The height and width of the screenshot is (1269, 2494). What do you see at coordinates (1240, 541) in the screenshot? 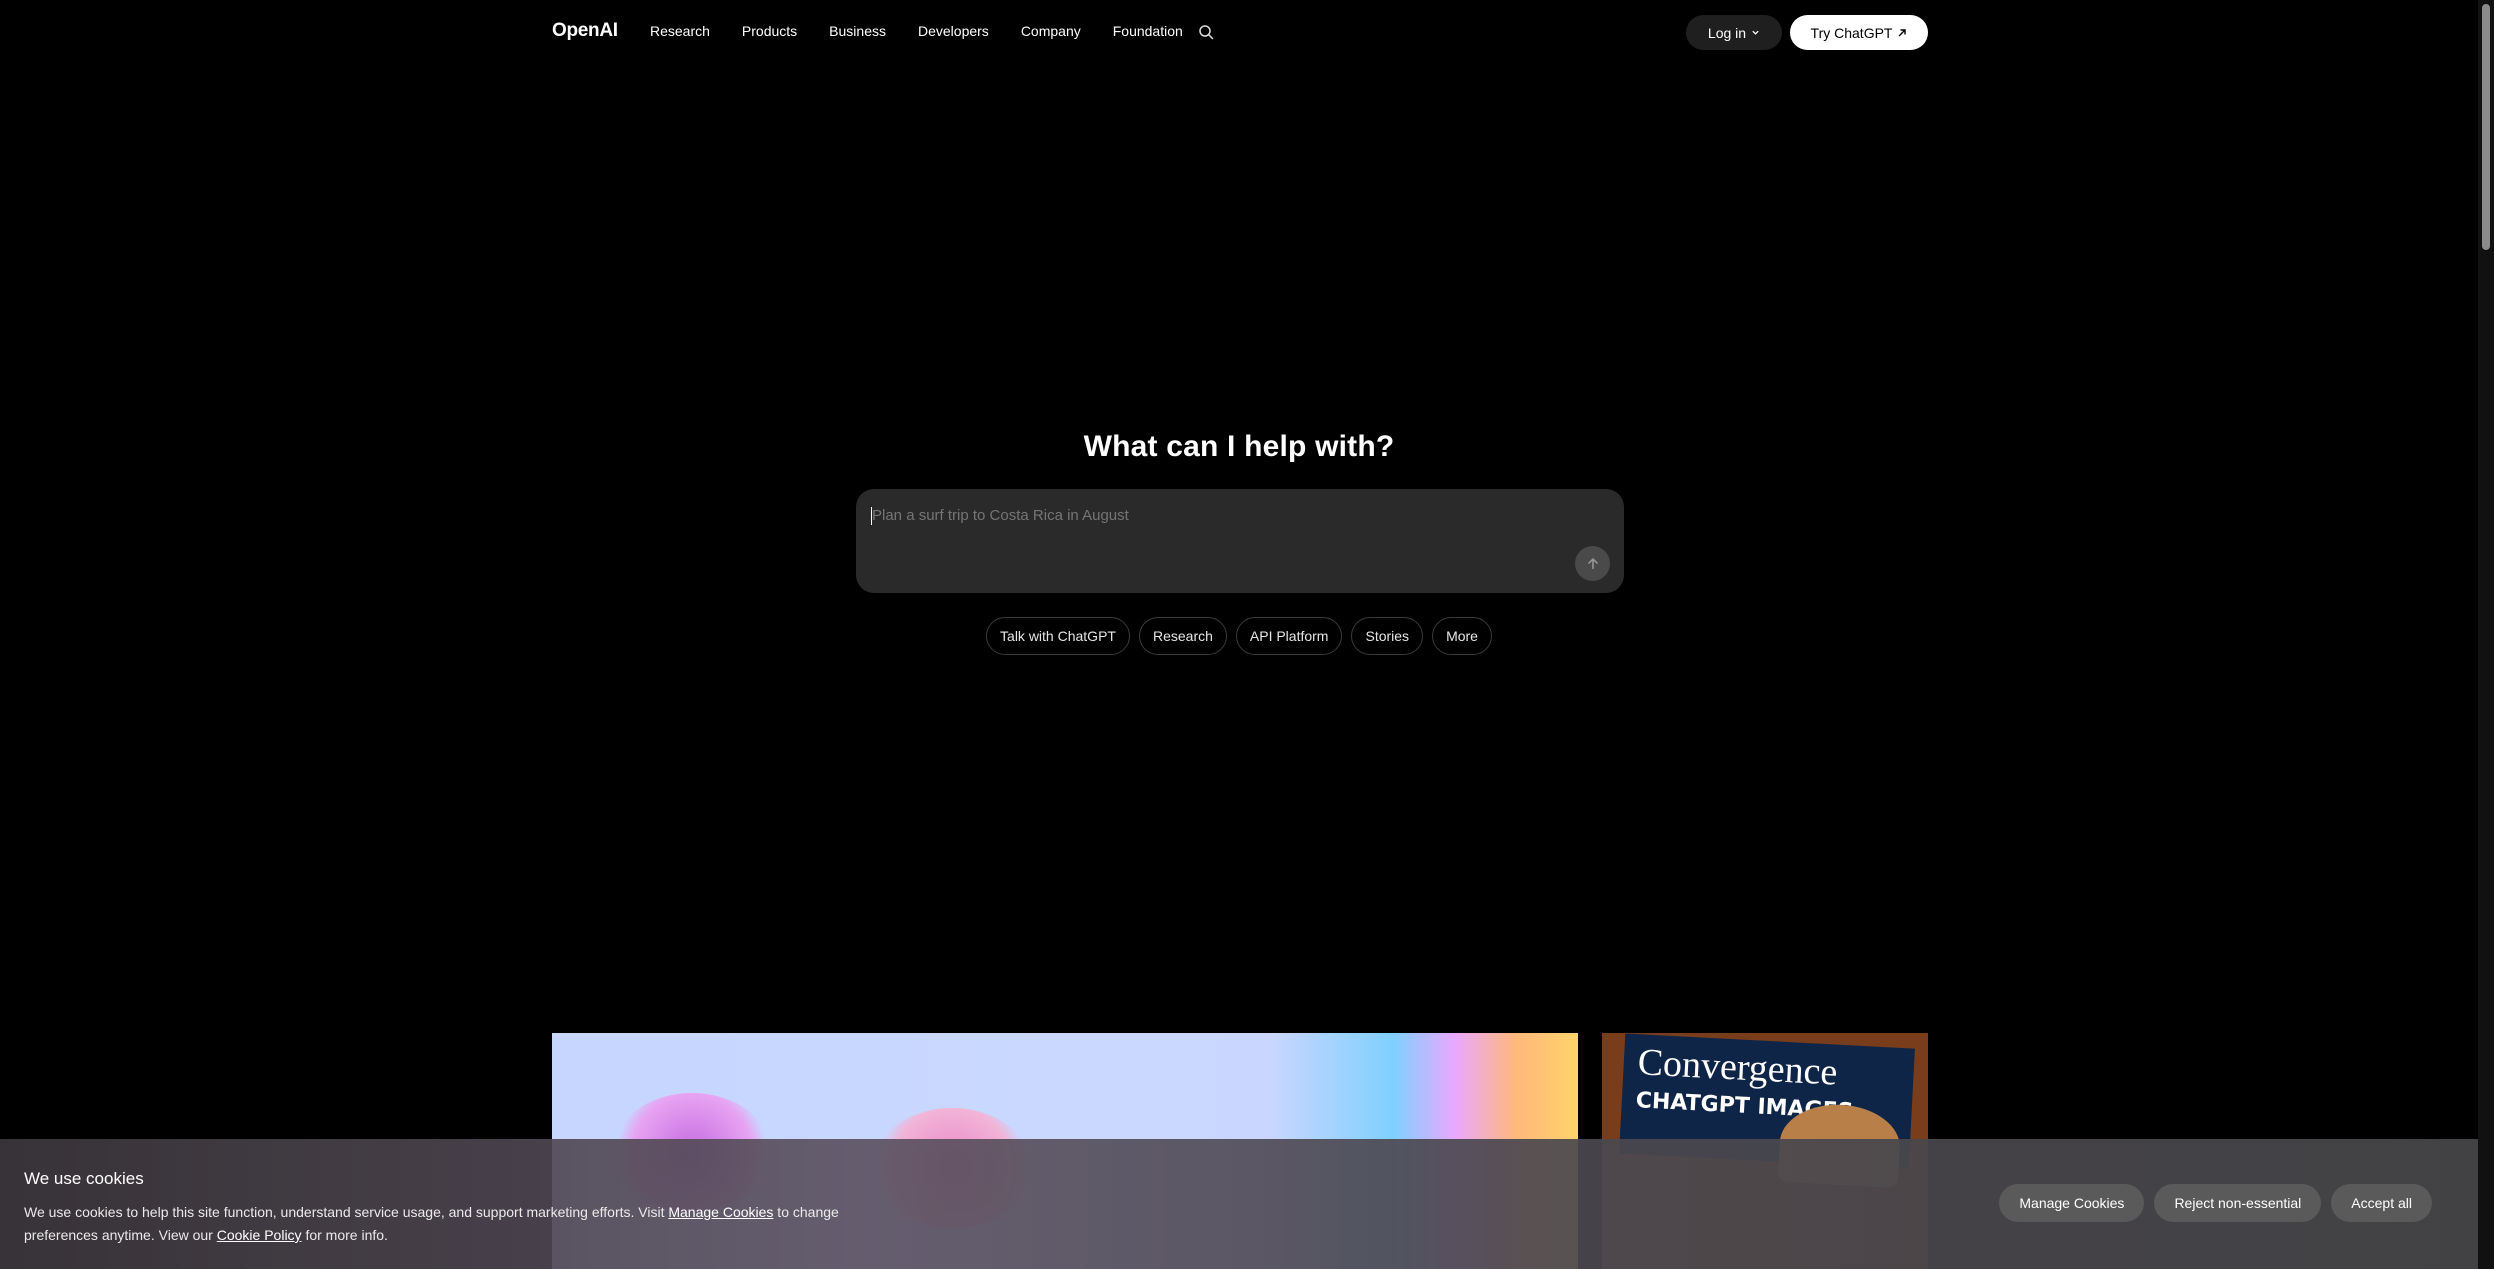
I see `prompt-box` at bounding box center [1240, 541].